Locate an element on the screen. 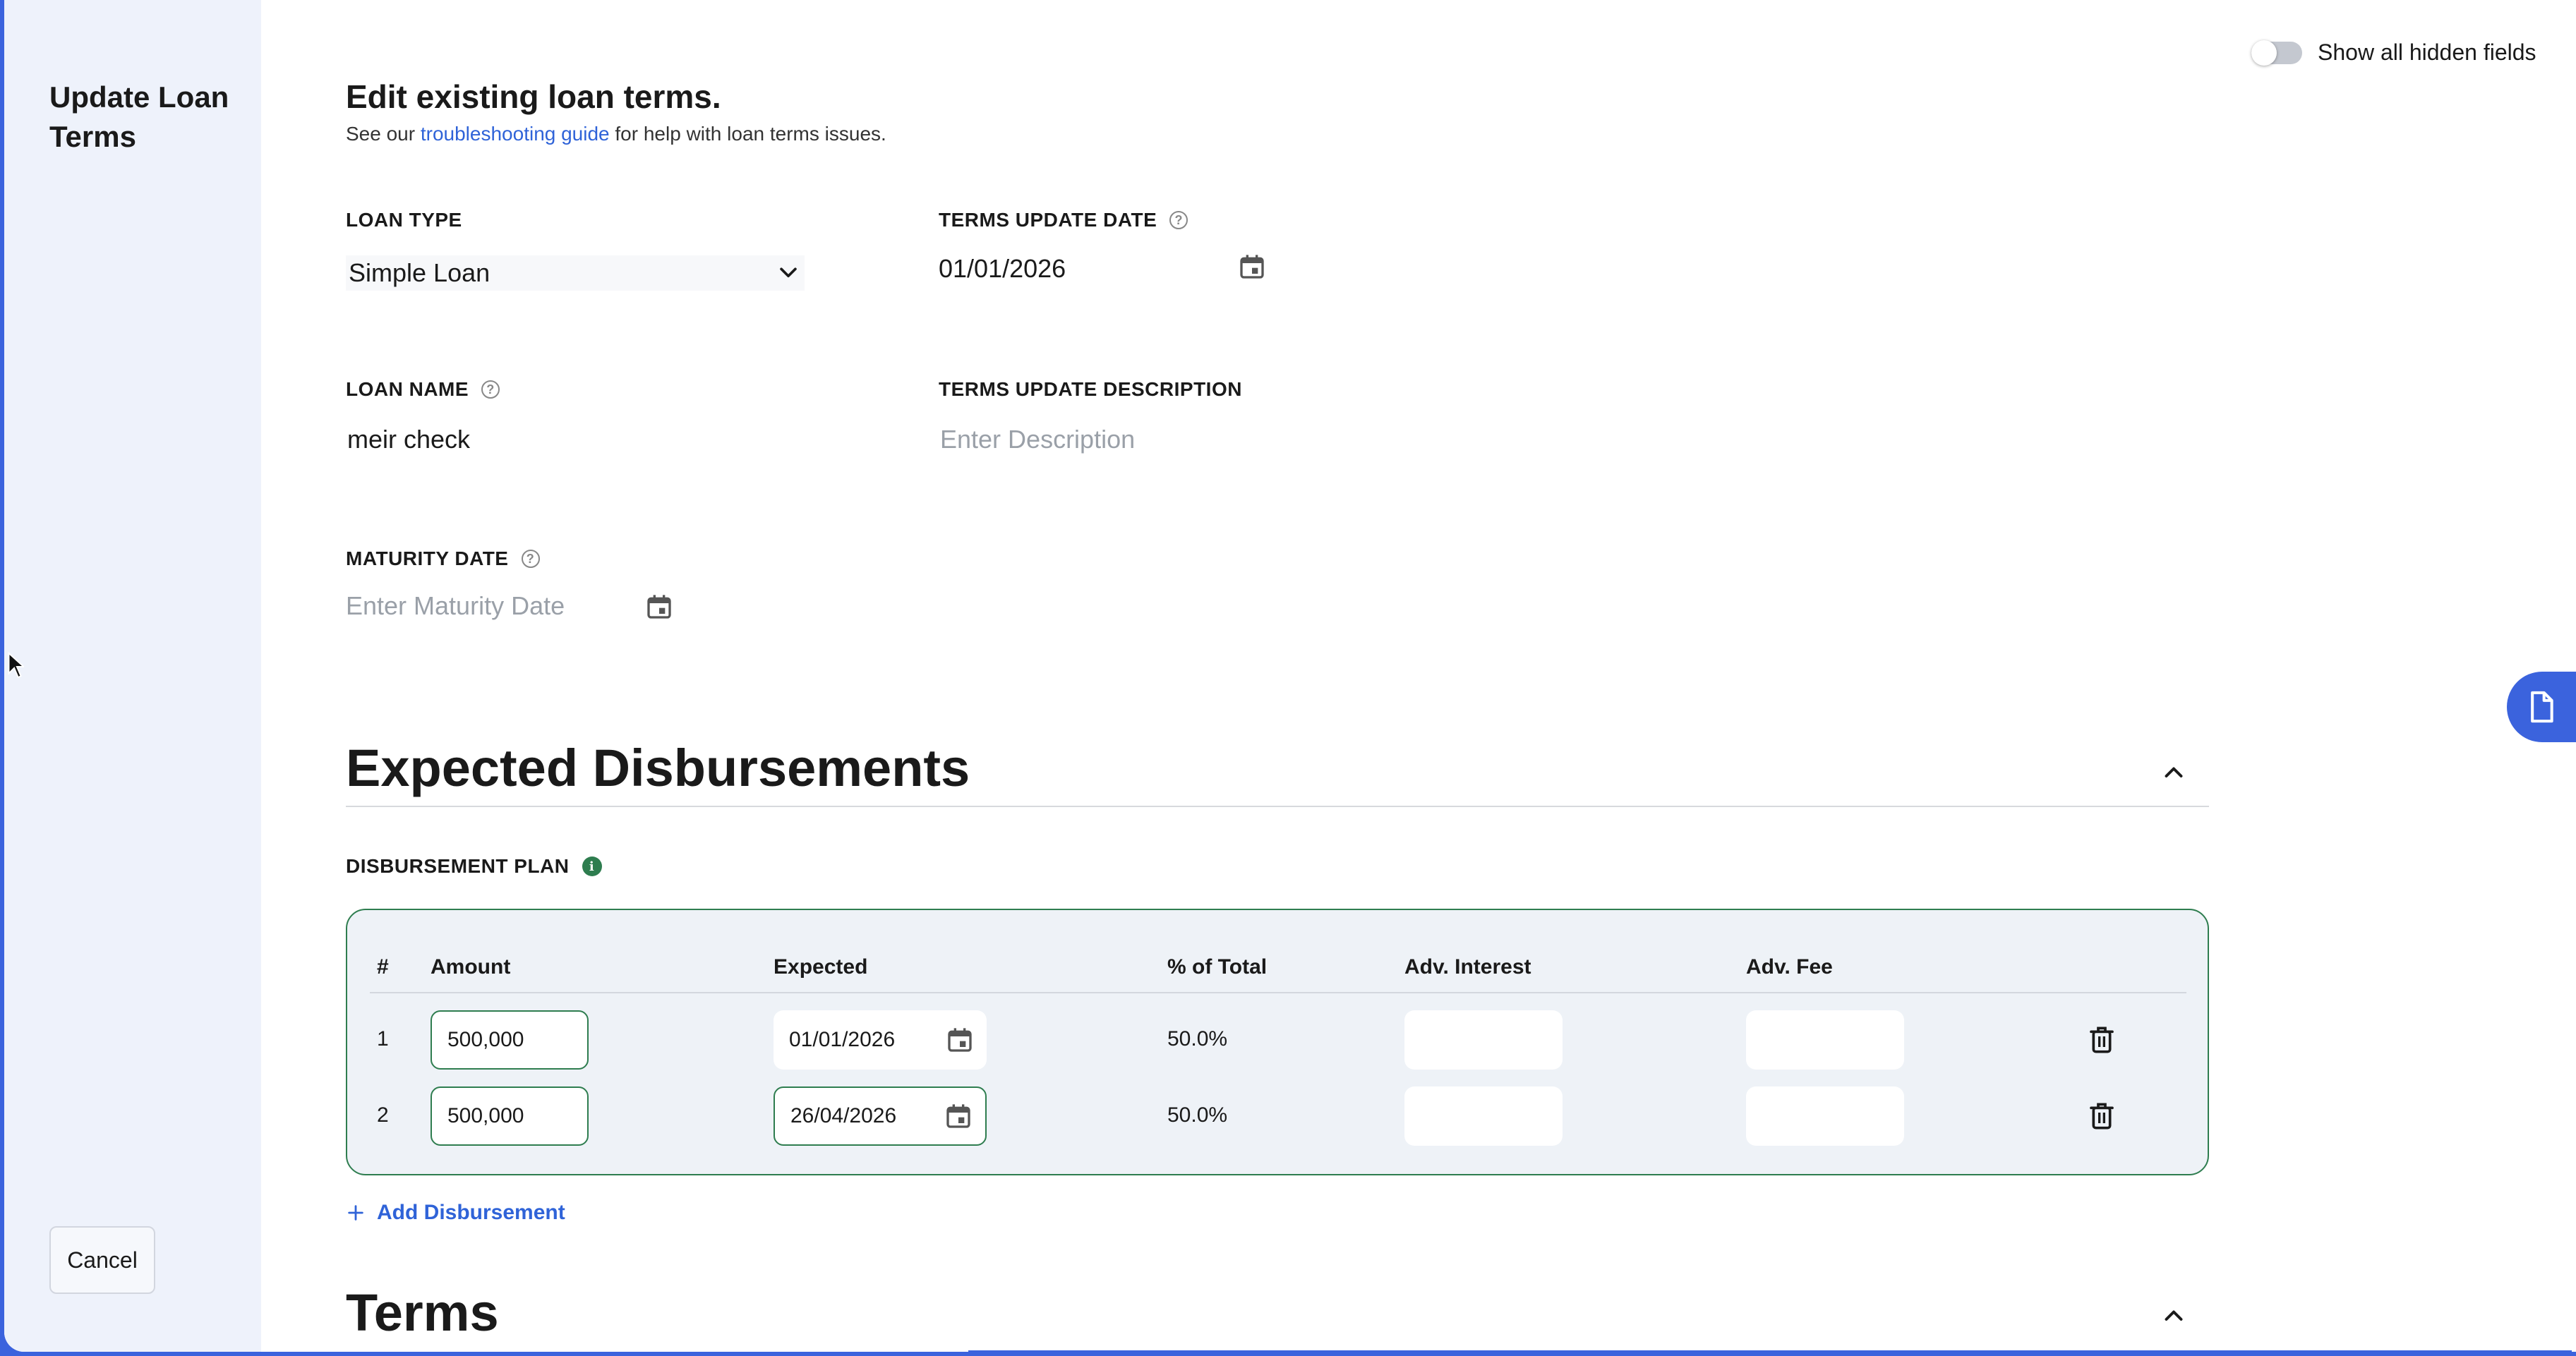 The width and height of the screenshot is (2576, 1356). expected-disbursements-heading: Expected Disbursements is located at coordinates (658, 768).